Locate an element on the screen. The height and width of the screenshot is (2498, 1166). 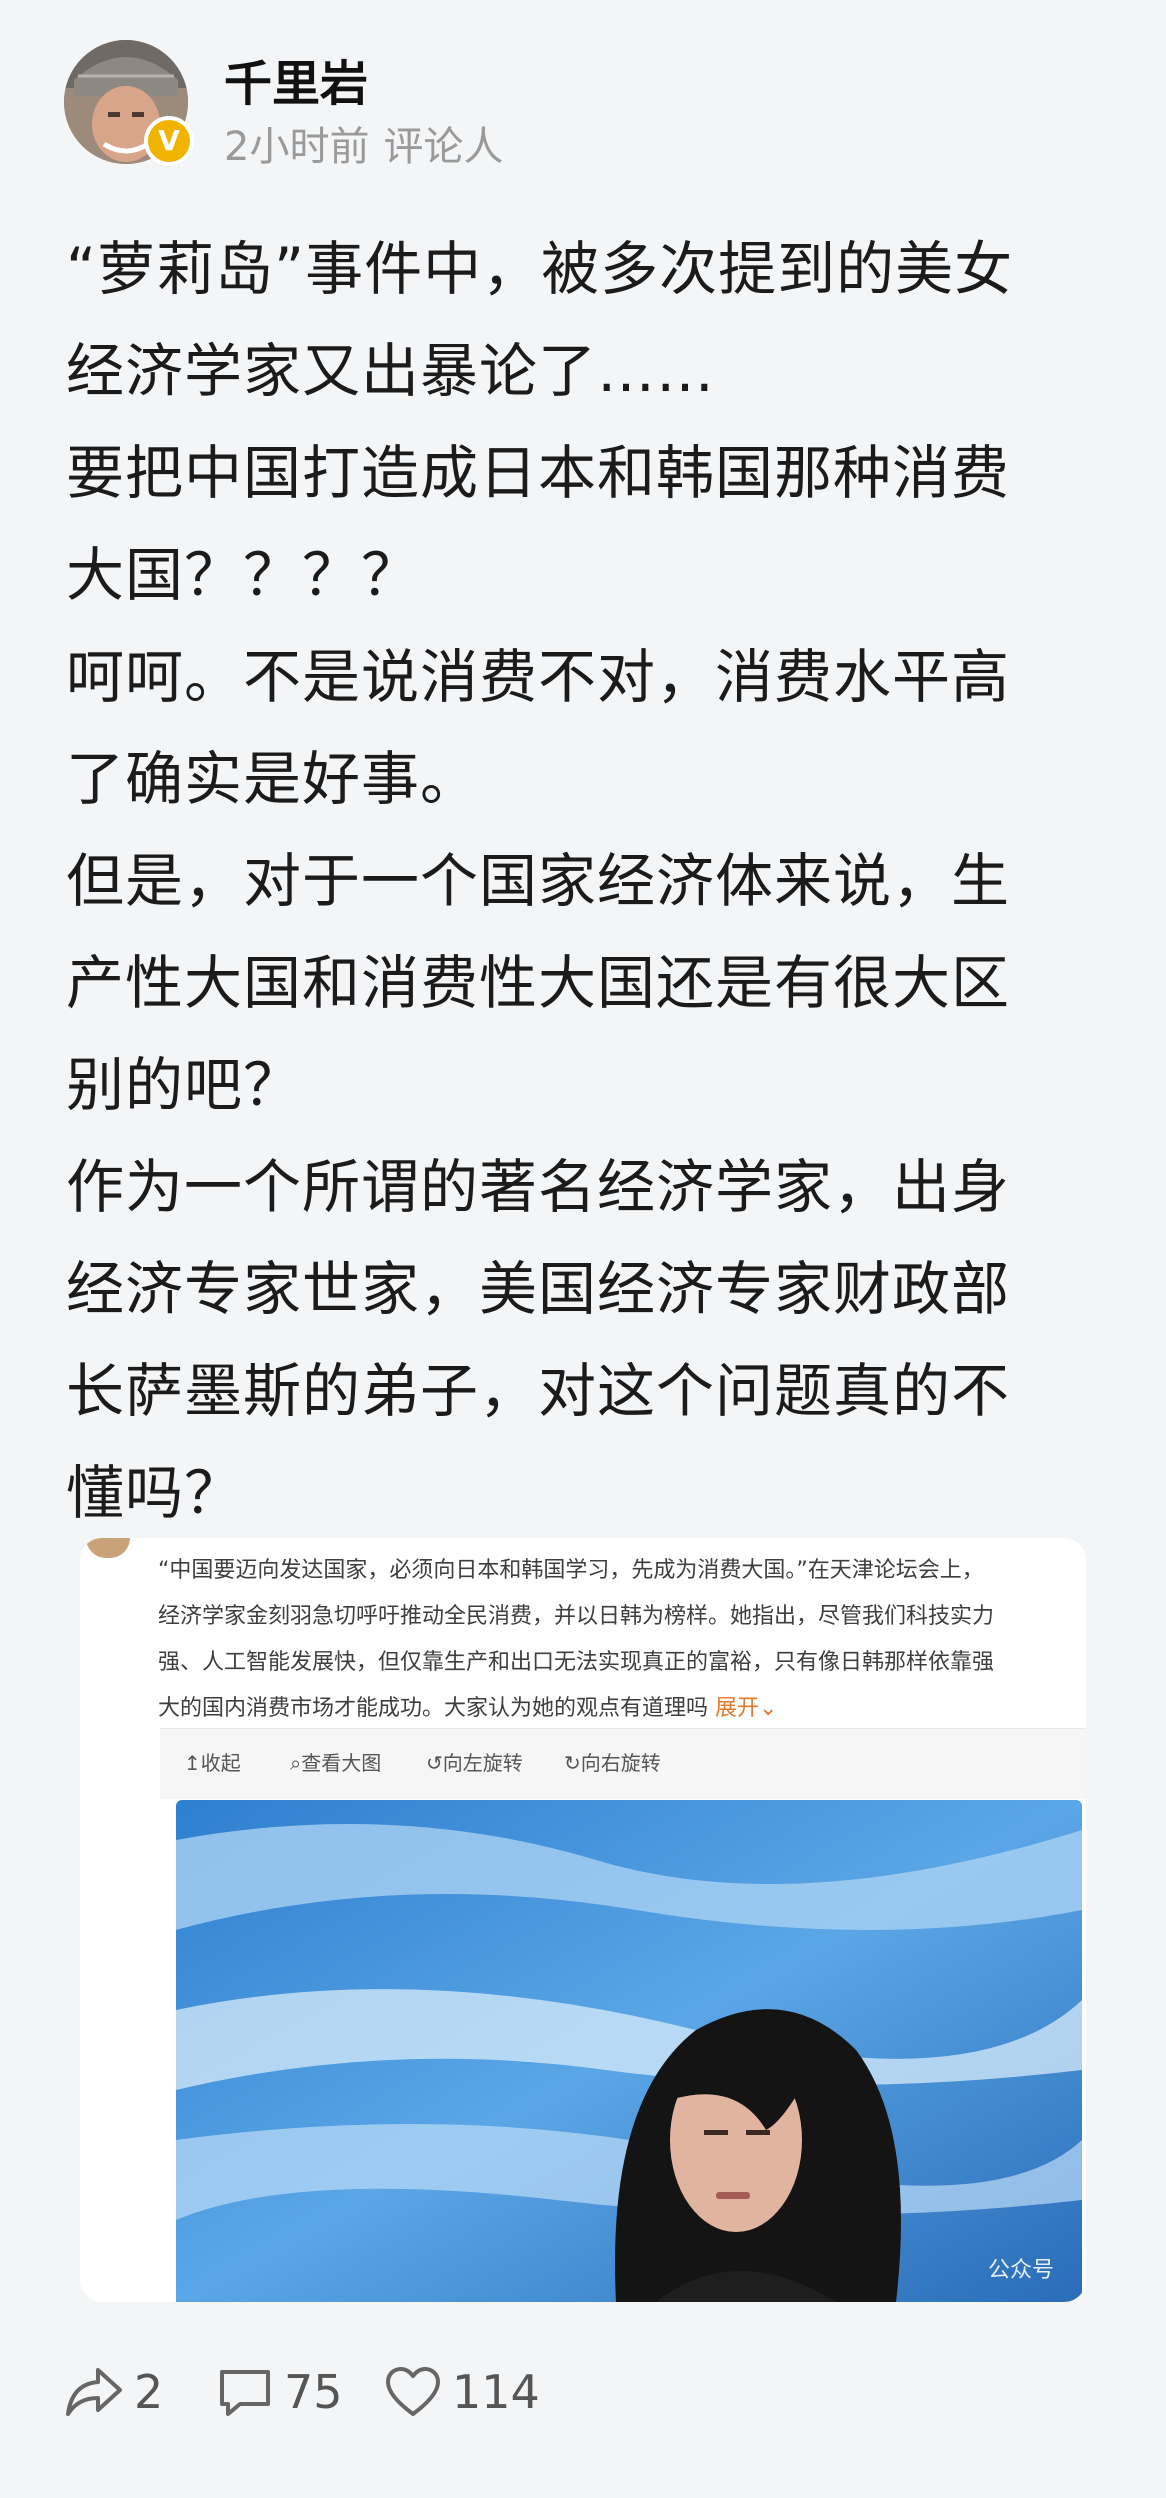
verified-badge-icon: V is located at coordinates (169, 141).